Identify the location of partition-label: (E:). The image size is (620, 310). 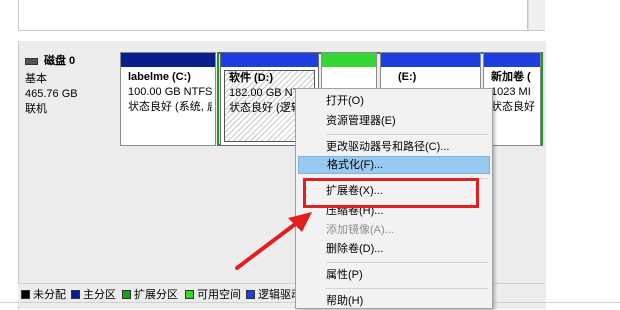
(407, 77).